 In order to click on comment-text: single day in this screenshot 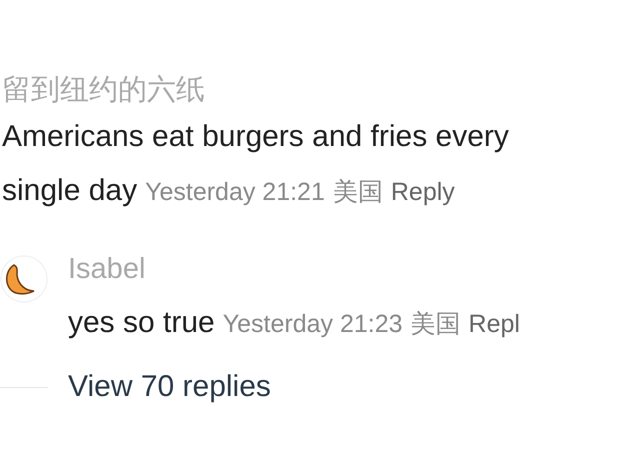, I will do `click(70, 190)`.